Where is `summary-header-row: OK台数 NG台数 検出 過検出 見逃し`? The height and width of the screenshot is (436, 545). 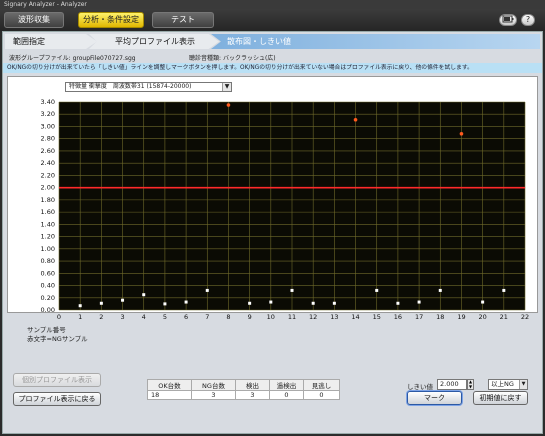
summary-header-row: OK台数 NG台数 検出 過検出 見逃し is located at coordinates (243, 385).